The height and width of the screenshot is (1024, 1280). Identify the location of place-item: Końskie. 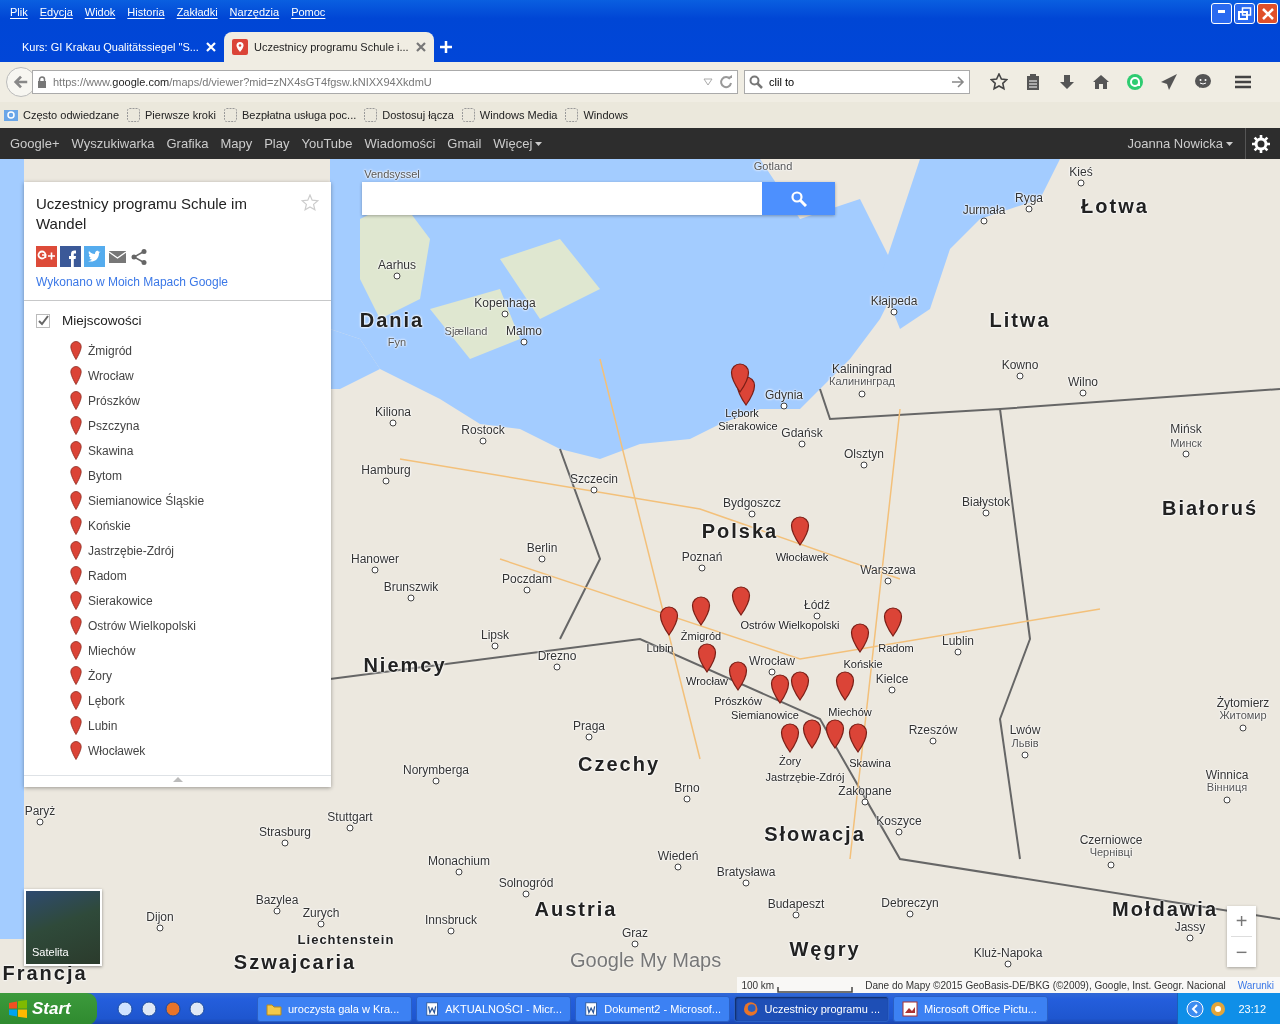
(109, 525).